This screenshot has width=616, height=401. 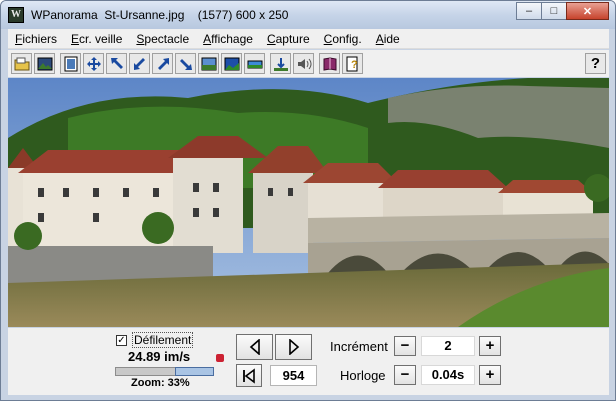 I want to click on scroll-left-button, so click(x=254, y=347).